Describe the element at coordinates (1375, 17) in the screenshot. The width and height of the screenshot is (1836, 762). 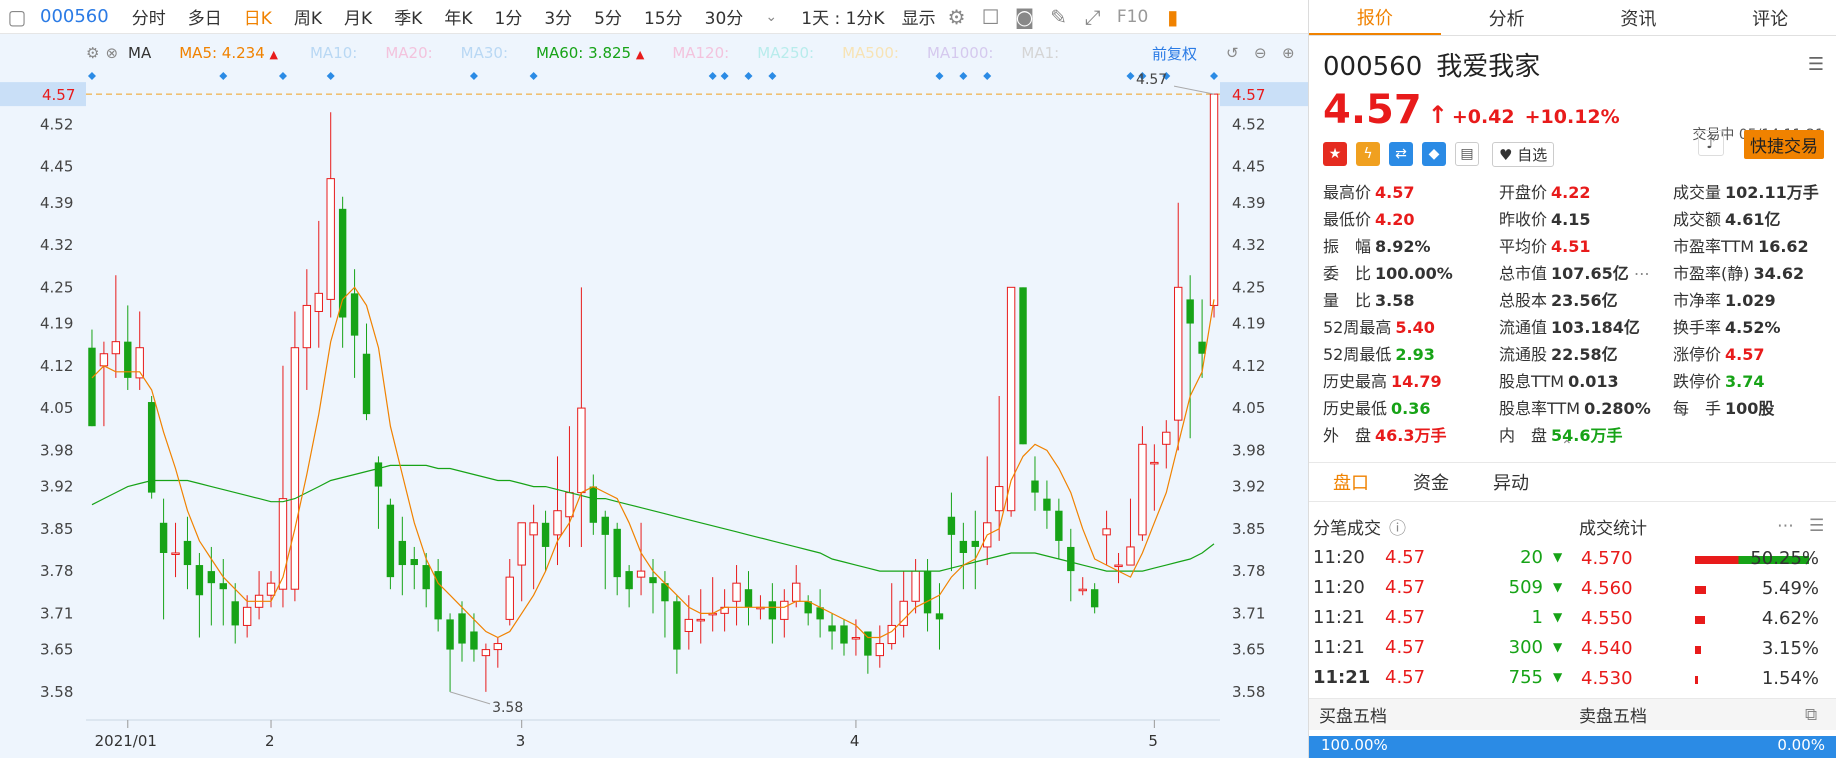
I see `quote-tab-0: 报价` at that location.